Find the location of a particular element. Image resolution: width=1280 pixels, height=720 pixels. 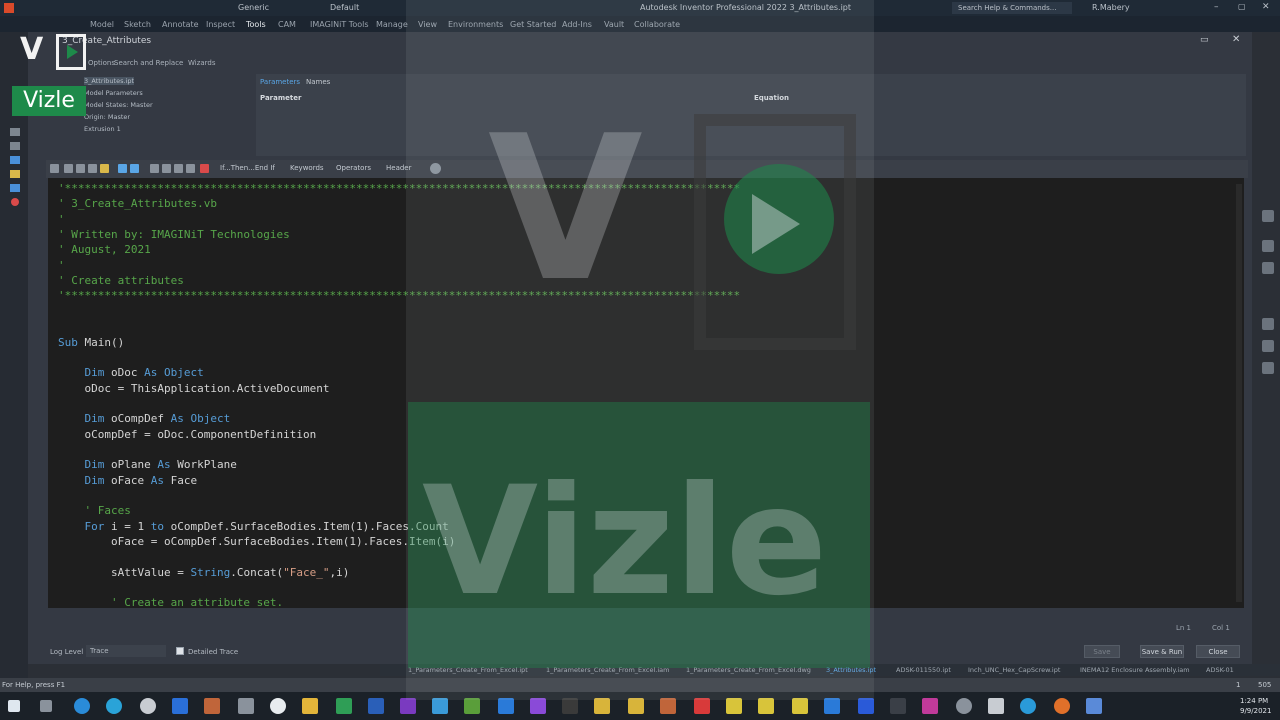

orbit-icon is located at coordinates (1268, 324).